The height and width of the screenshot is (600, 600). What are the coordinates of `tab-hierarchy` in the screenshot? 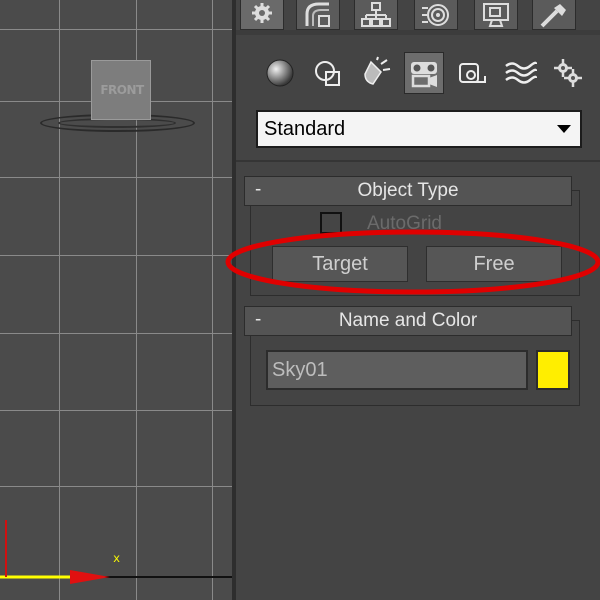 It's located at (376, 15).